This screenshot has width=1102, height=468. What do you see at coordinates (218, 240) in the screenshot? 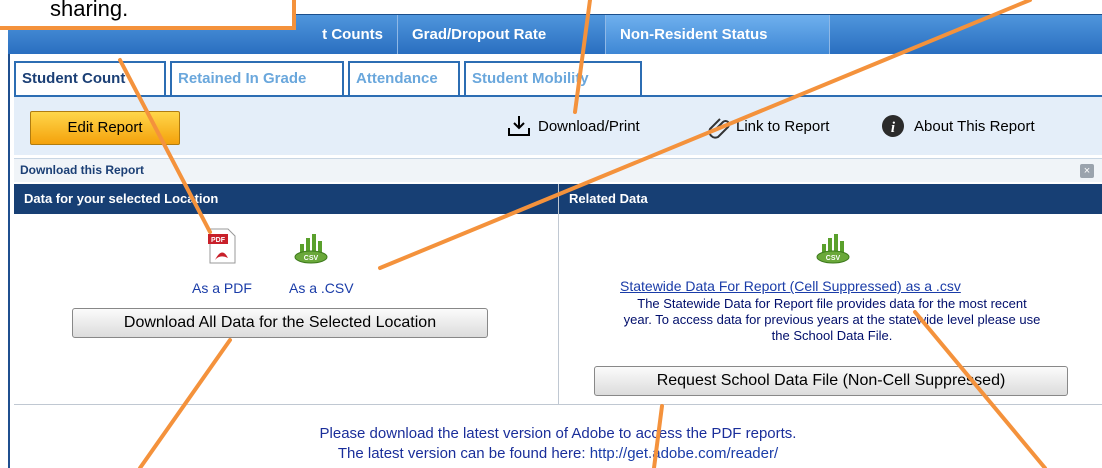
I see `svg-text: PDF` at bounding box center [218, 240].